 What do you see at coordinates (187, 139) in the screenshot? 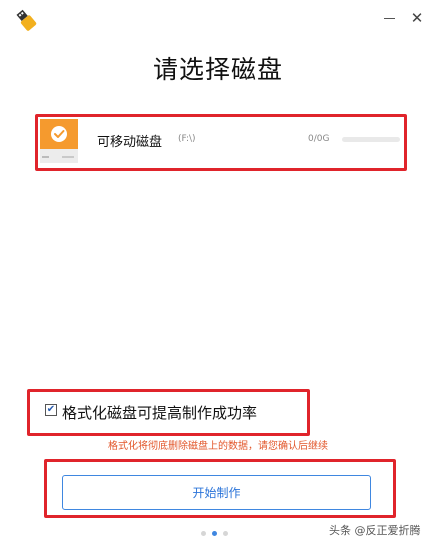
I see `disk-path: (F:\)` at bounding box center [187, 139].